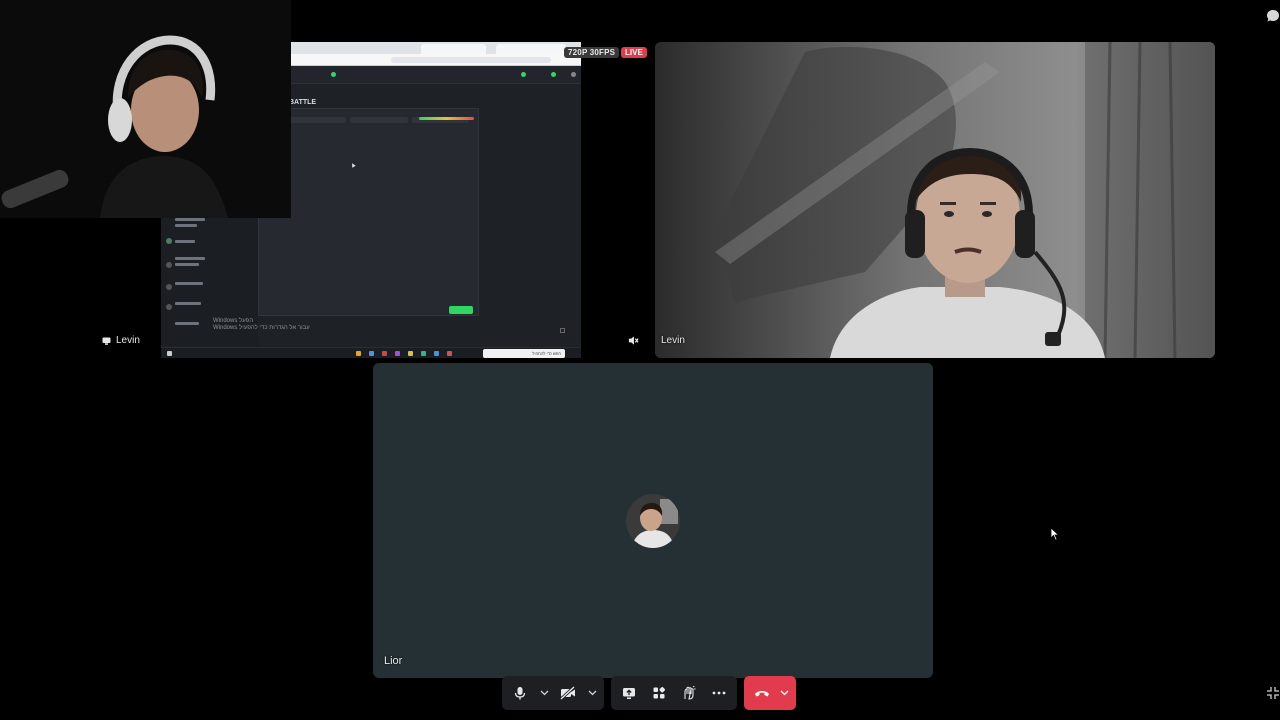 Image resolution: width=1280 pixels, height=720 pixels. I want to click on more-options-button, so click(719, 693).